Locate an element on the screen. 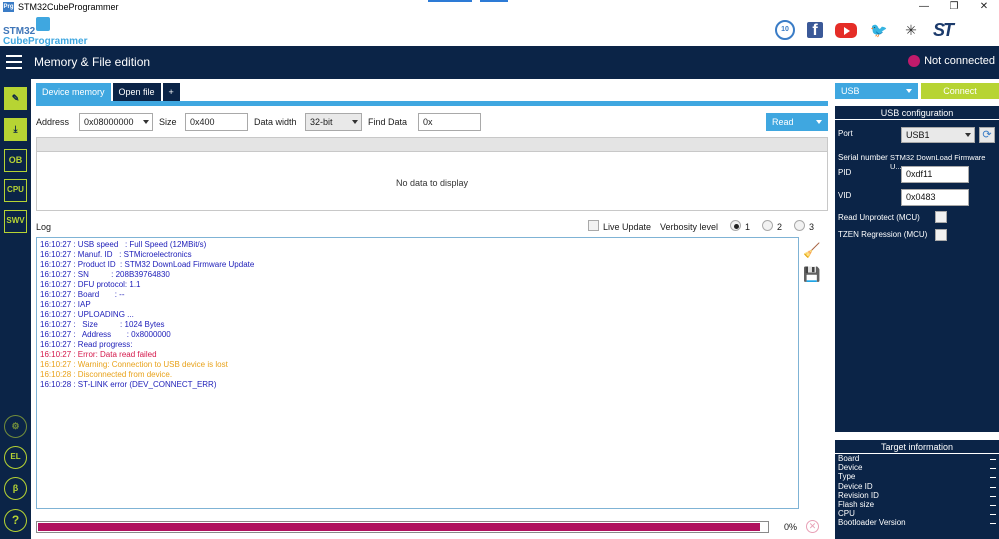 Image resolution: width=999 pixels, height=539 pixels. address-label: Address is located at coordinates (53, 122).